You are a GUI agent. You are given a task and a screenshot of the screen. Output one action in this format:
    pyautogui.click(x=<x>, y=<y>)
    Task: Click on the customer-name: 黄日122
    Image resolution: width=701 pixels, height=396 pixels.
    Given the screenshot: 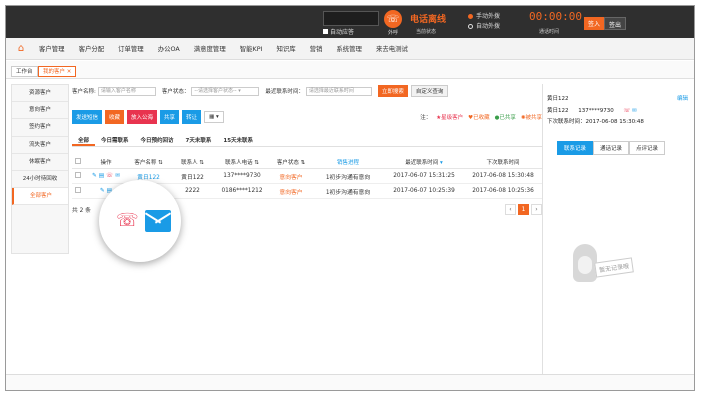 What is the action you would take?
    pyautogui.click(x=148, y=176)
    